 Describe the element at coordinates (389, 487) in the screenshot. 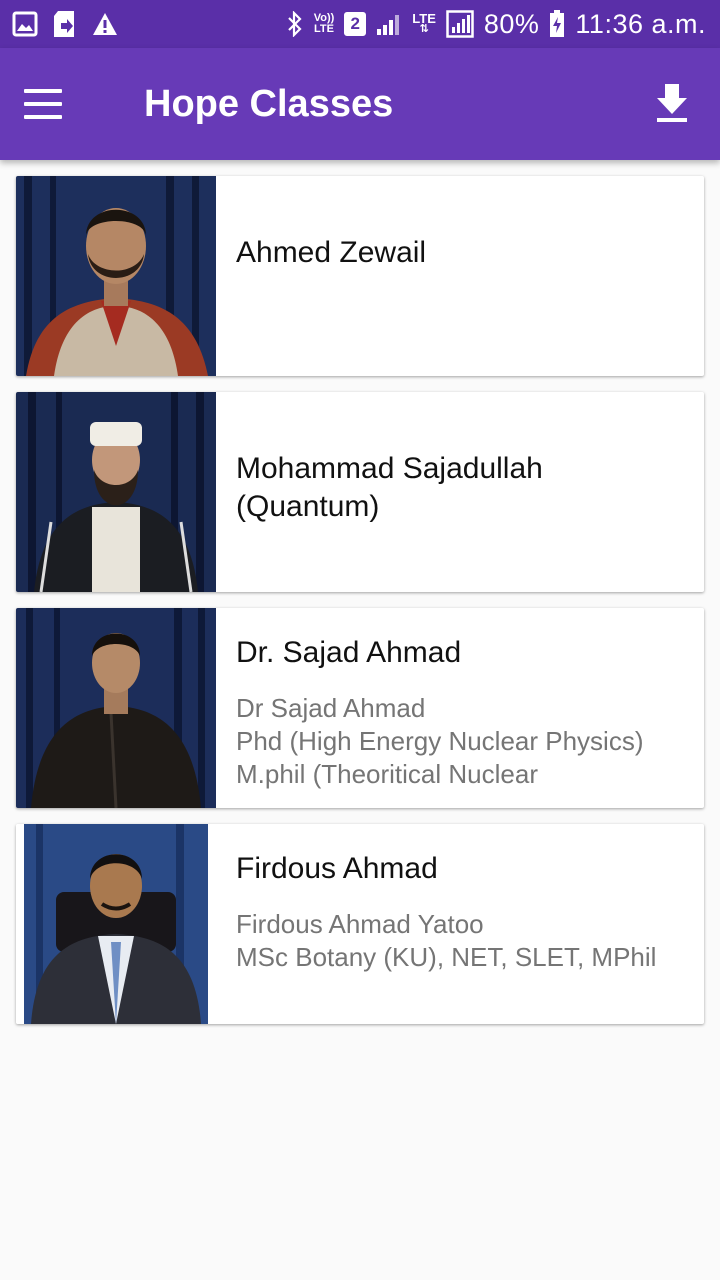

I see `teacher-name: Mohammad Sajadullah (Quantum)` at that location.